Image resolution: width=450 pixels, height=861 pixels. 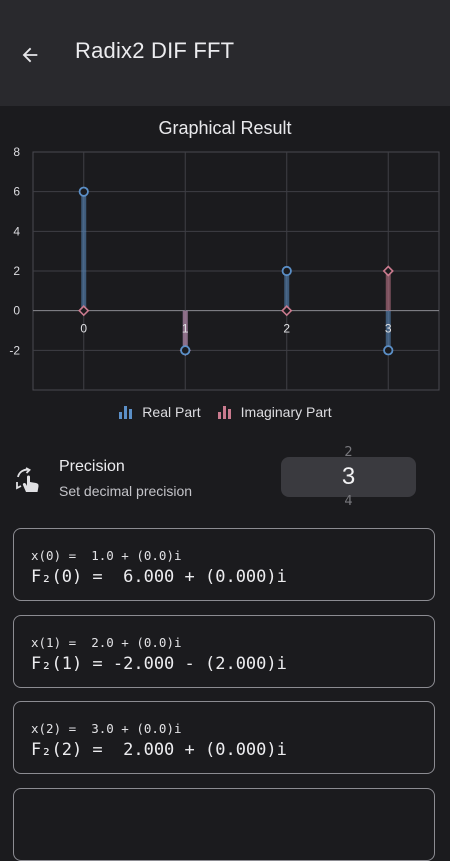 What do you see at coordinates (388, 329) in the screenshot?
I see `x-tick-label: 3` at bounding box center [388, 329].